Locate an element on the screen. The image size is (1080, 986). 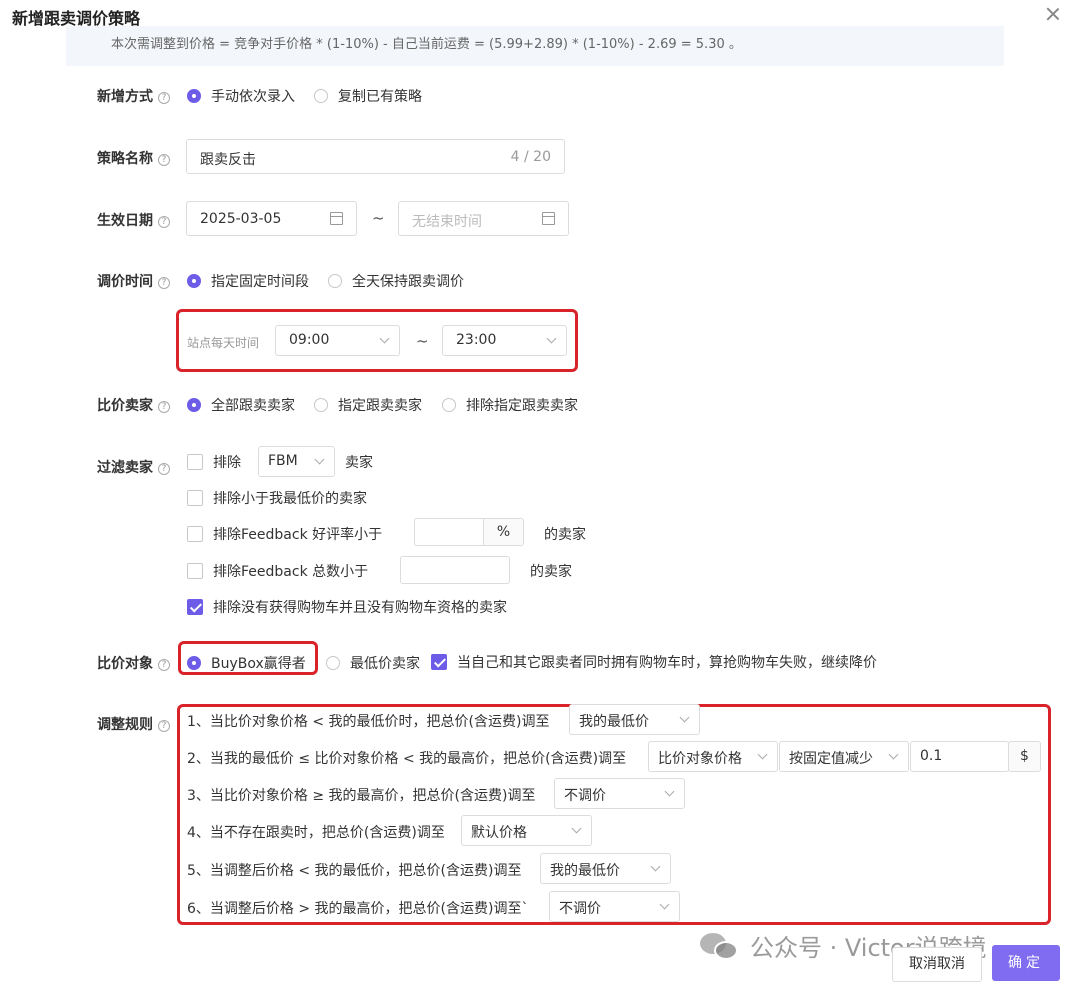
close-icon is located at coordinates (1053, 14).